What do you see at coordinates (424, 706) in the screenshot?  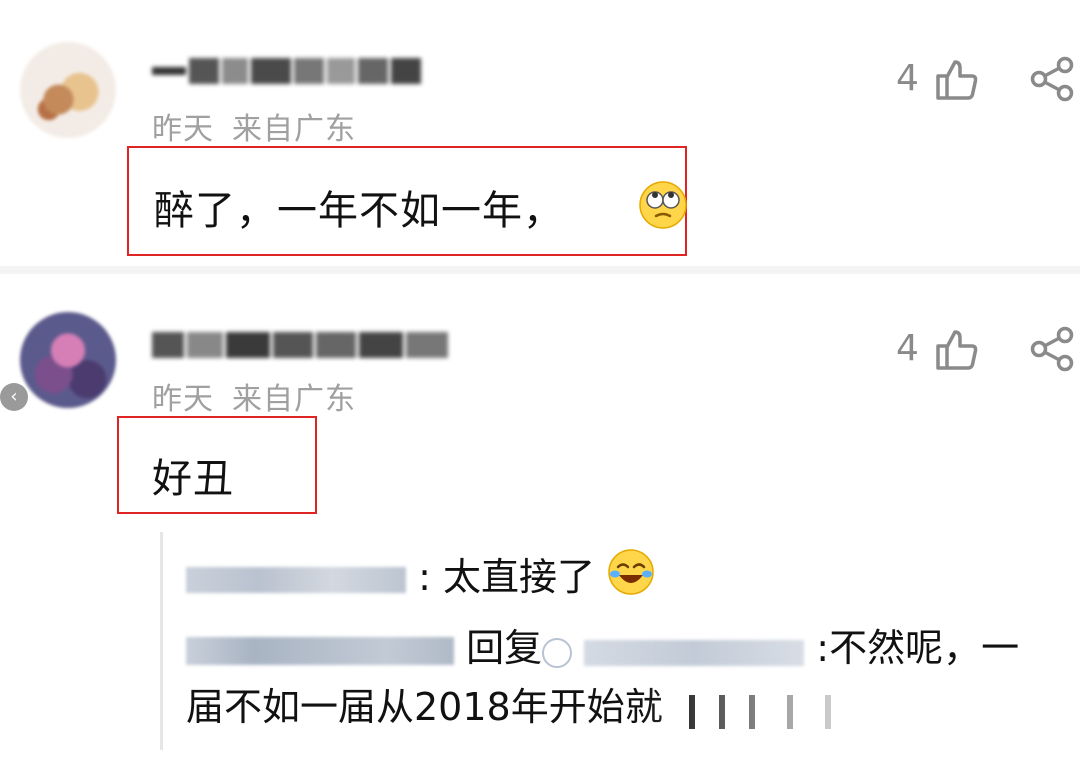 I see `reply-text-line2: 届不如一届从2018年开始就` at bounding box center [424, 706].